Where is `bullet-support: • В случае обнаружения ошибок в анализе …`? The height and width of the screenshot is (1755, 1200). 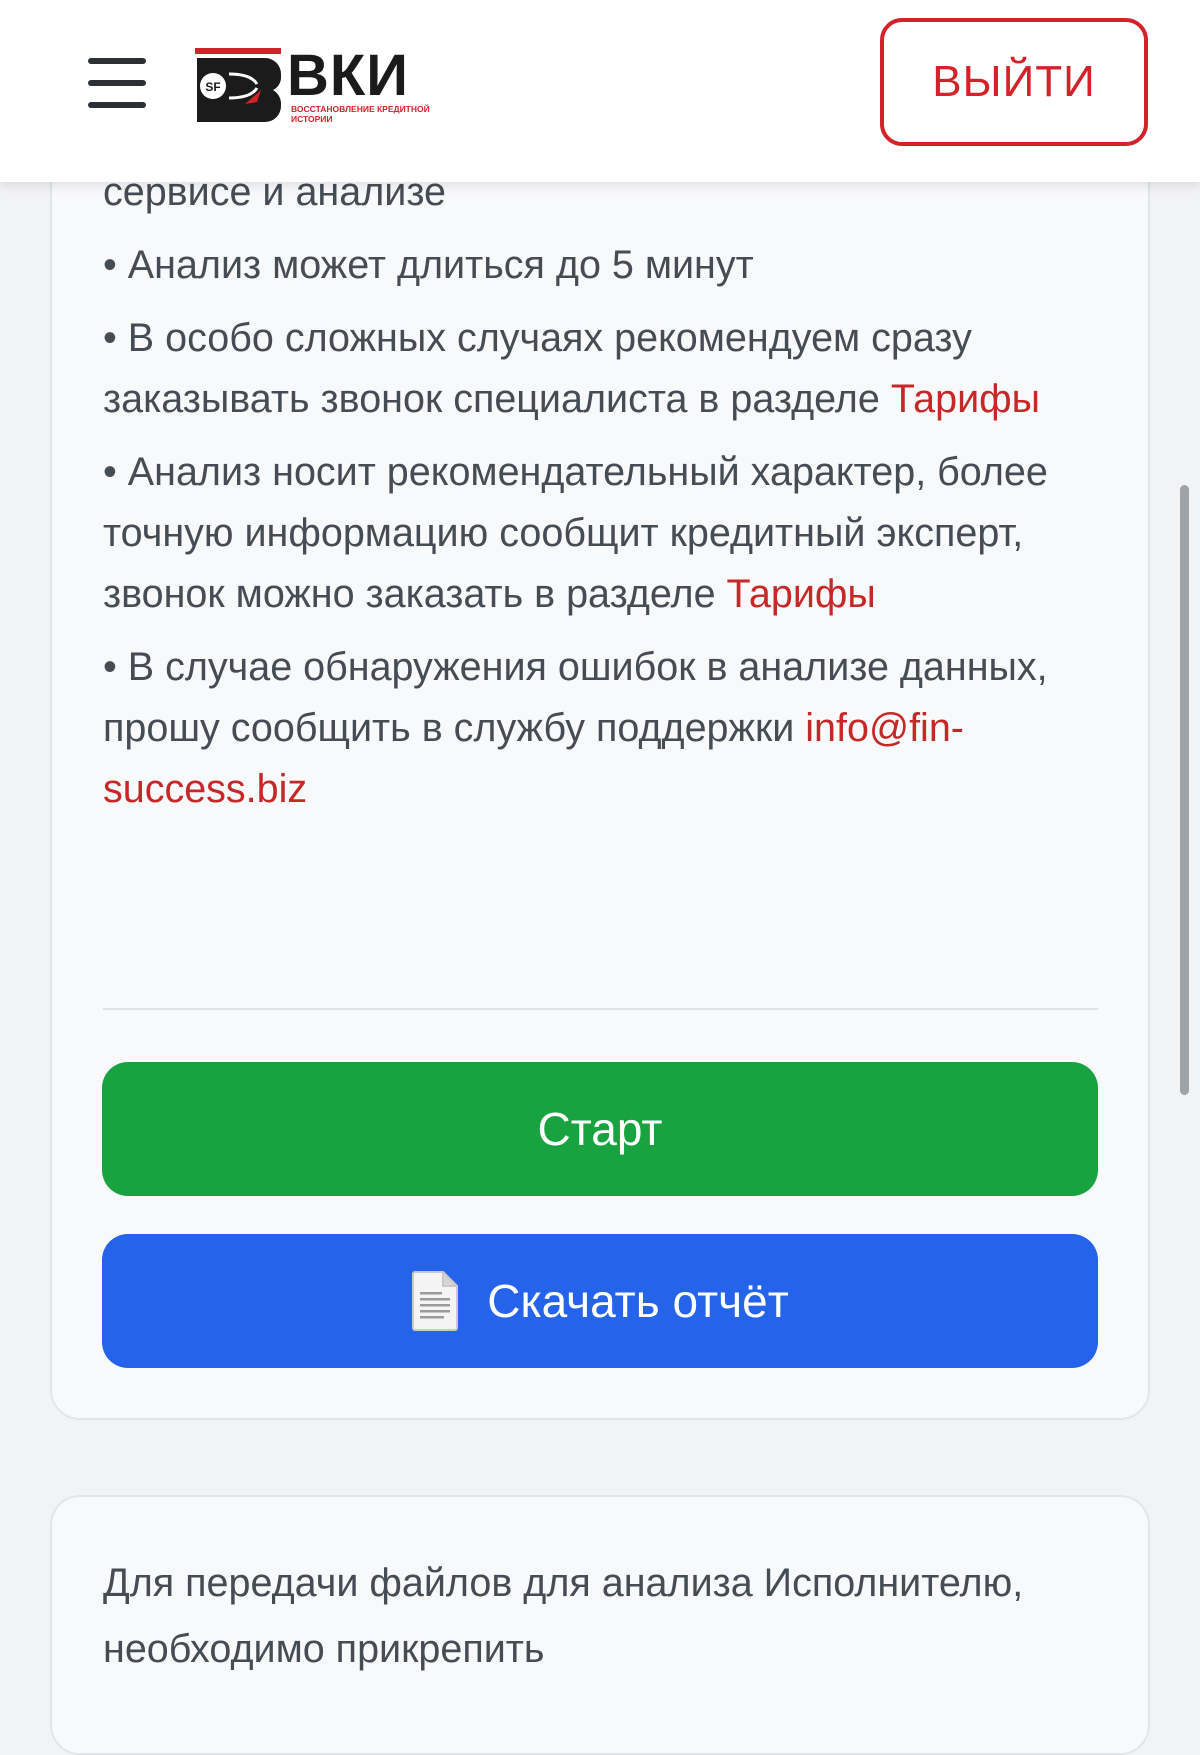
bullet-support: • В случае обнаружения ошибок в анализе … is located at coordinates (603, 728).